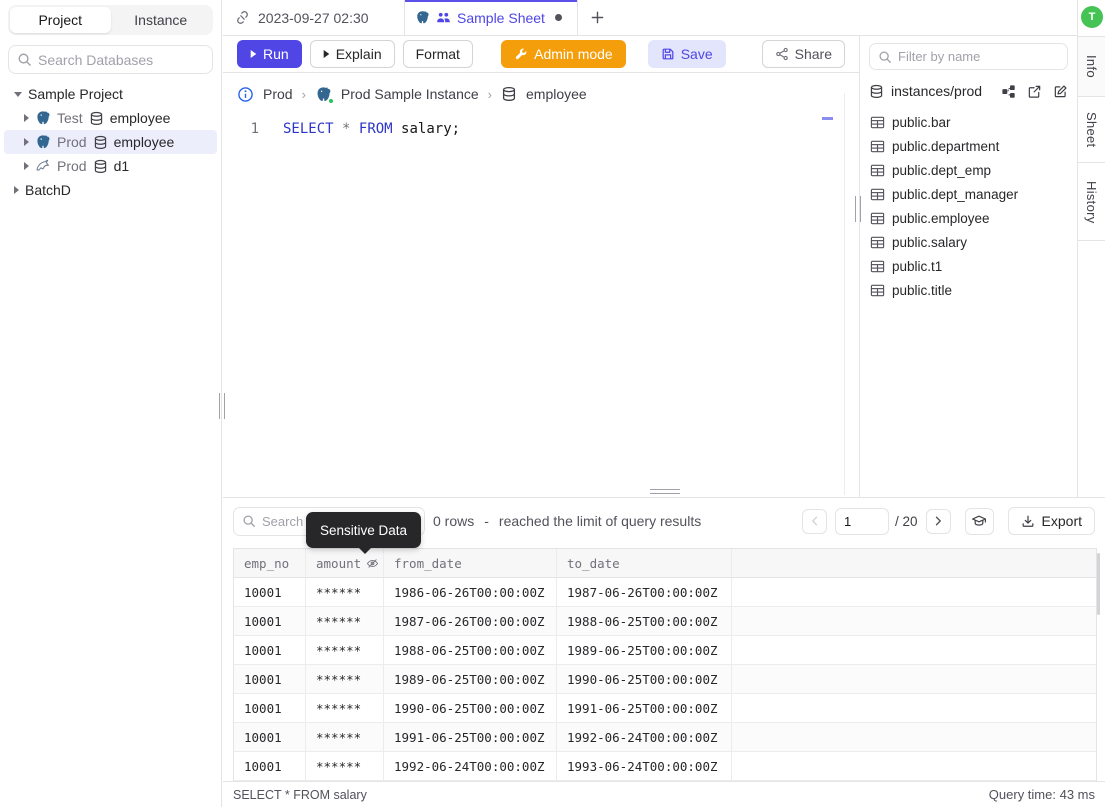 The width and height of the screenshot is (1105, 807). Describe the element at coordinates (43, 142) in the screenshot. I see `postgres-icon` at that location.